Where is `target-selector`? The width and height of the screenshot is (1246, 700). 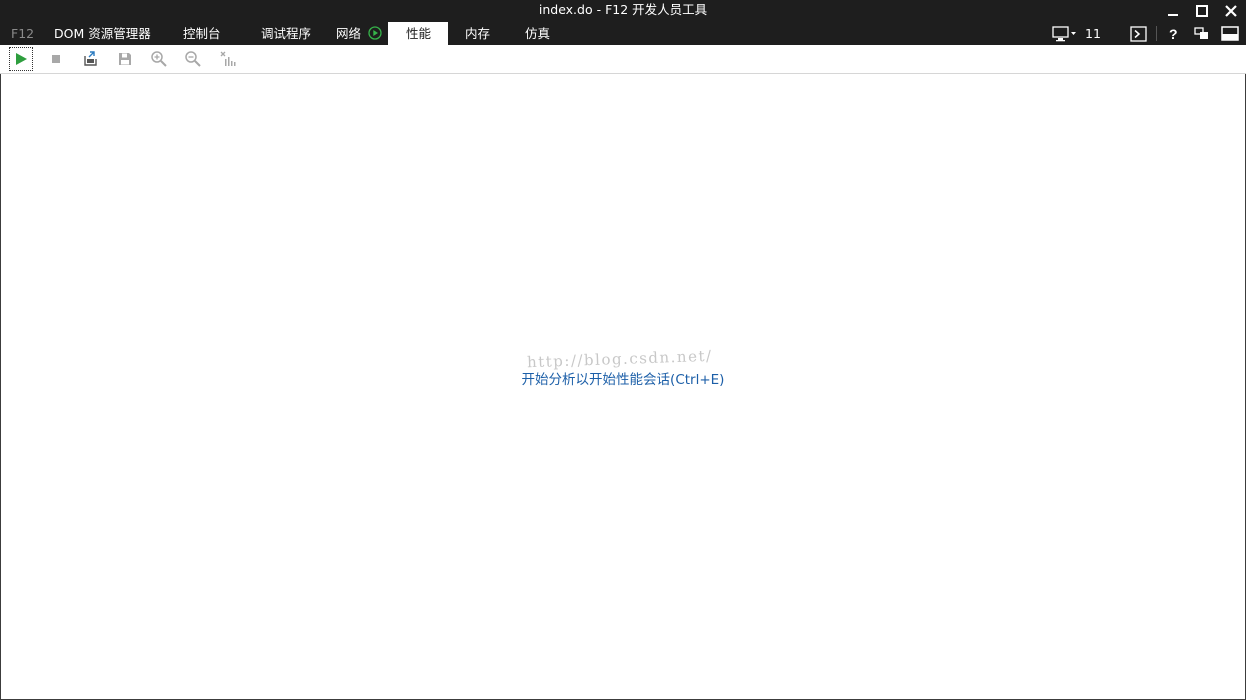 target-selector is located at coordinates (1065, 33).